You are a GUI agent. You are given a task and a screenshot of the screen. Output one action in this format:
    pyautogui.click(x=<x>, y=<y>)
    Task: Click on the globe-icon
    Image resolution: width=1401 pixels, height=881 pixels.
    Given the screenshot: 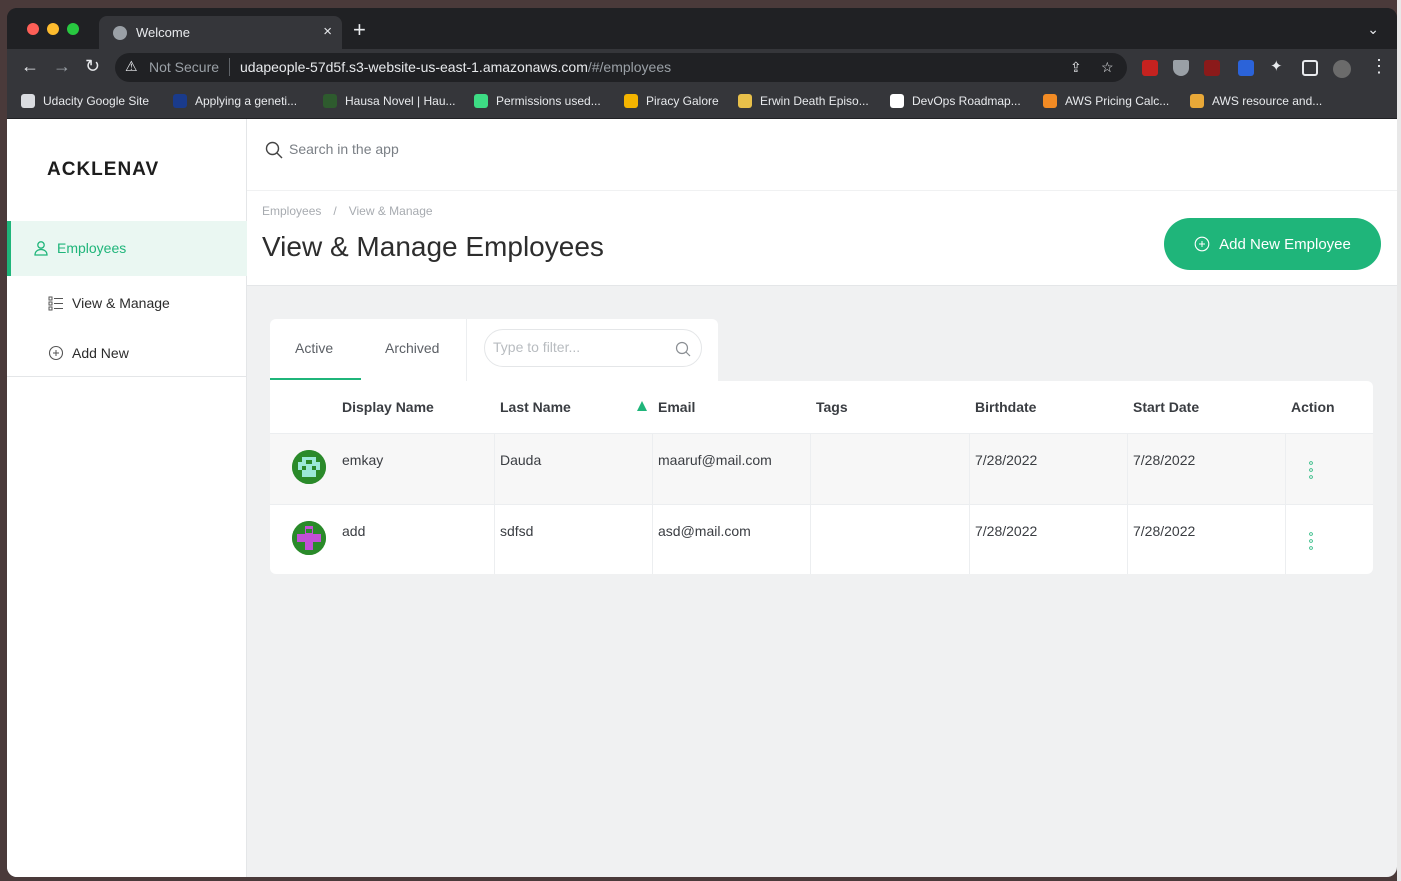 What is the action you would take?
    pyautogui.click(x=120, y=33)
    